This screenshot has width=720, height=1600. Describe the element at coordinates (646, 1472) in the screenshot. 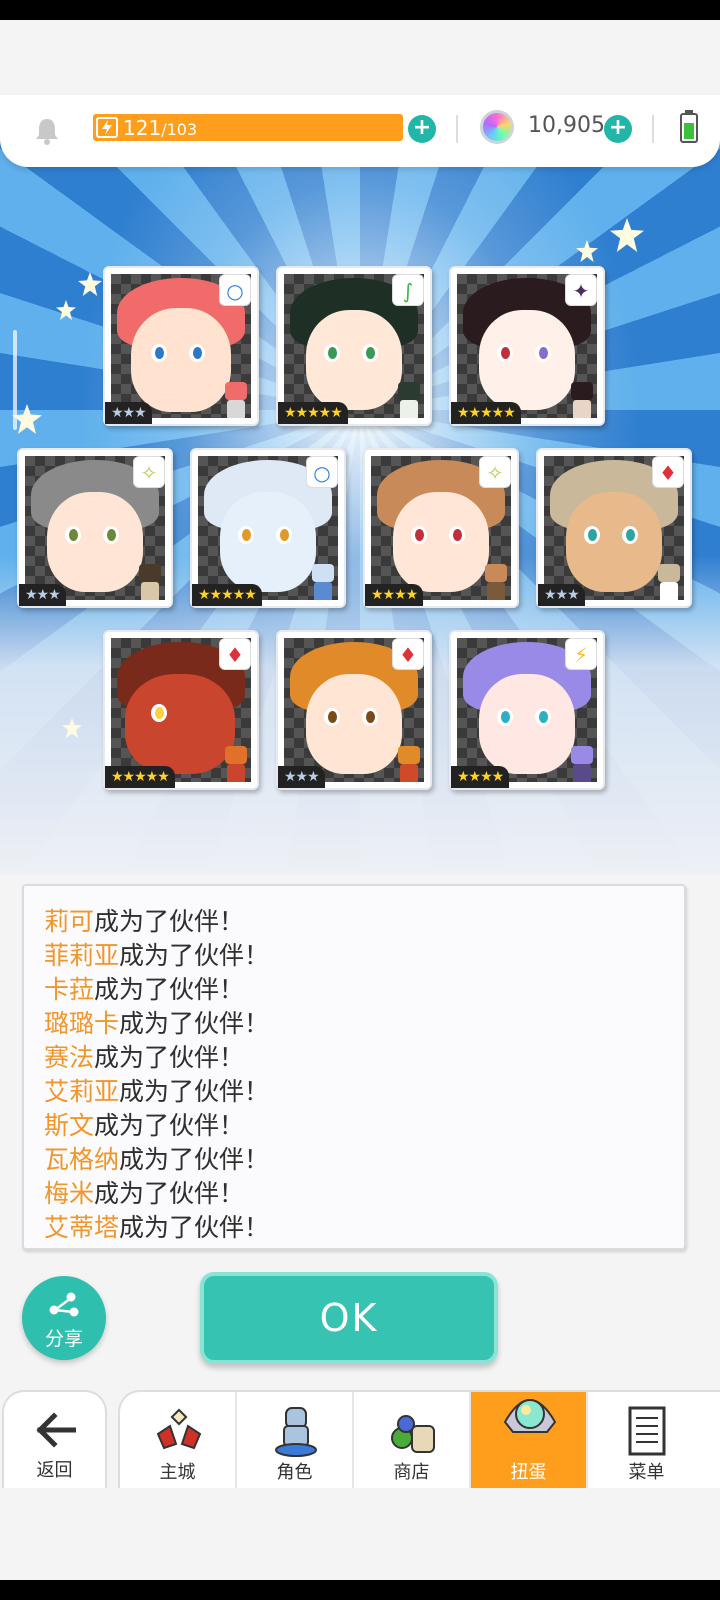

I see `nav-label: 菜单` at that location.